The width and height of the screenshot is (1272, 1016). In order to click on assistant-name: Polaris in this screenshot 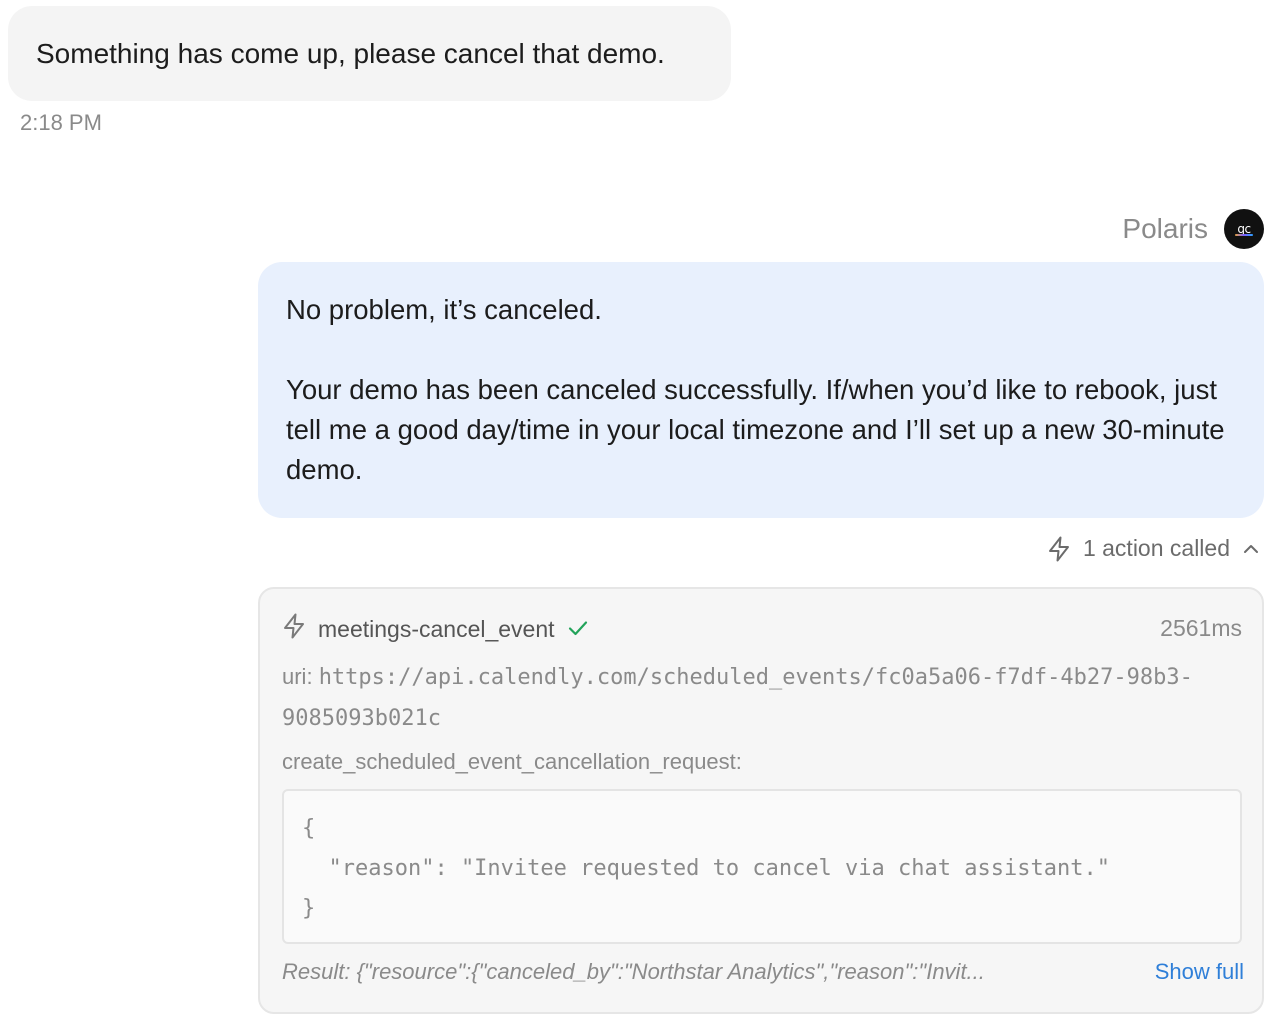, I will do `click(1165, 228)`.